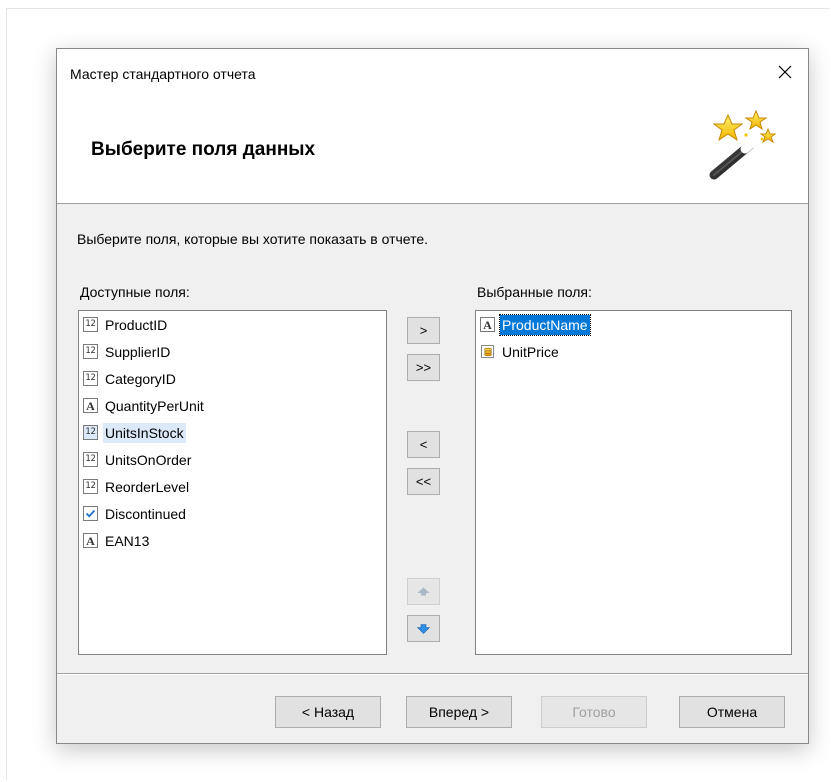 The height and width of the screenshot is (782, 831). I want to click on field-name: CategoryID, so click(140, 378).